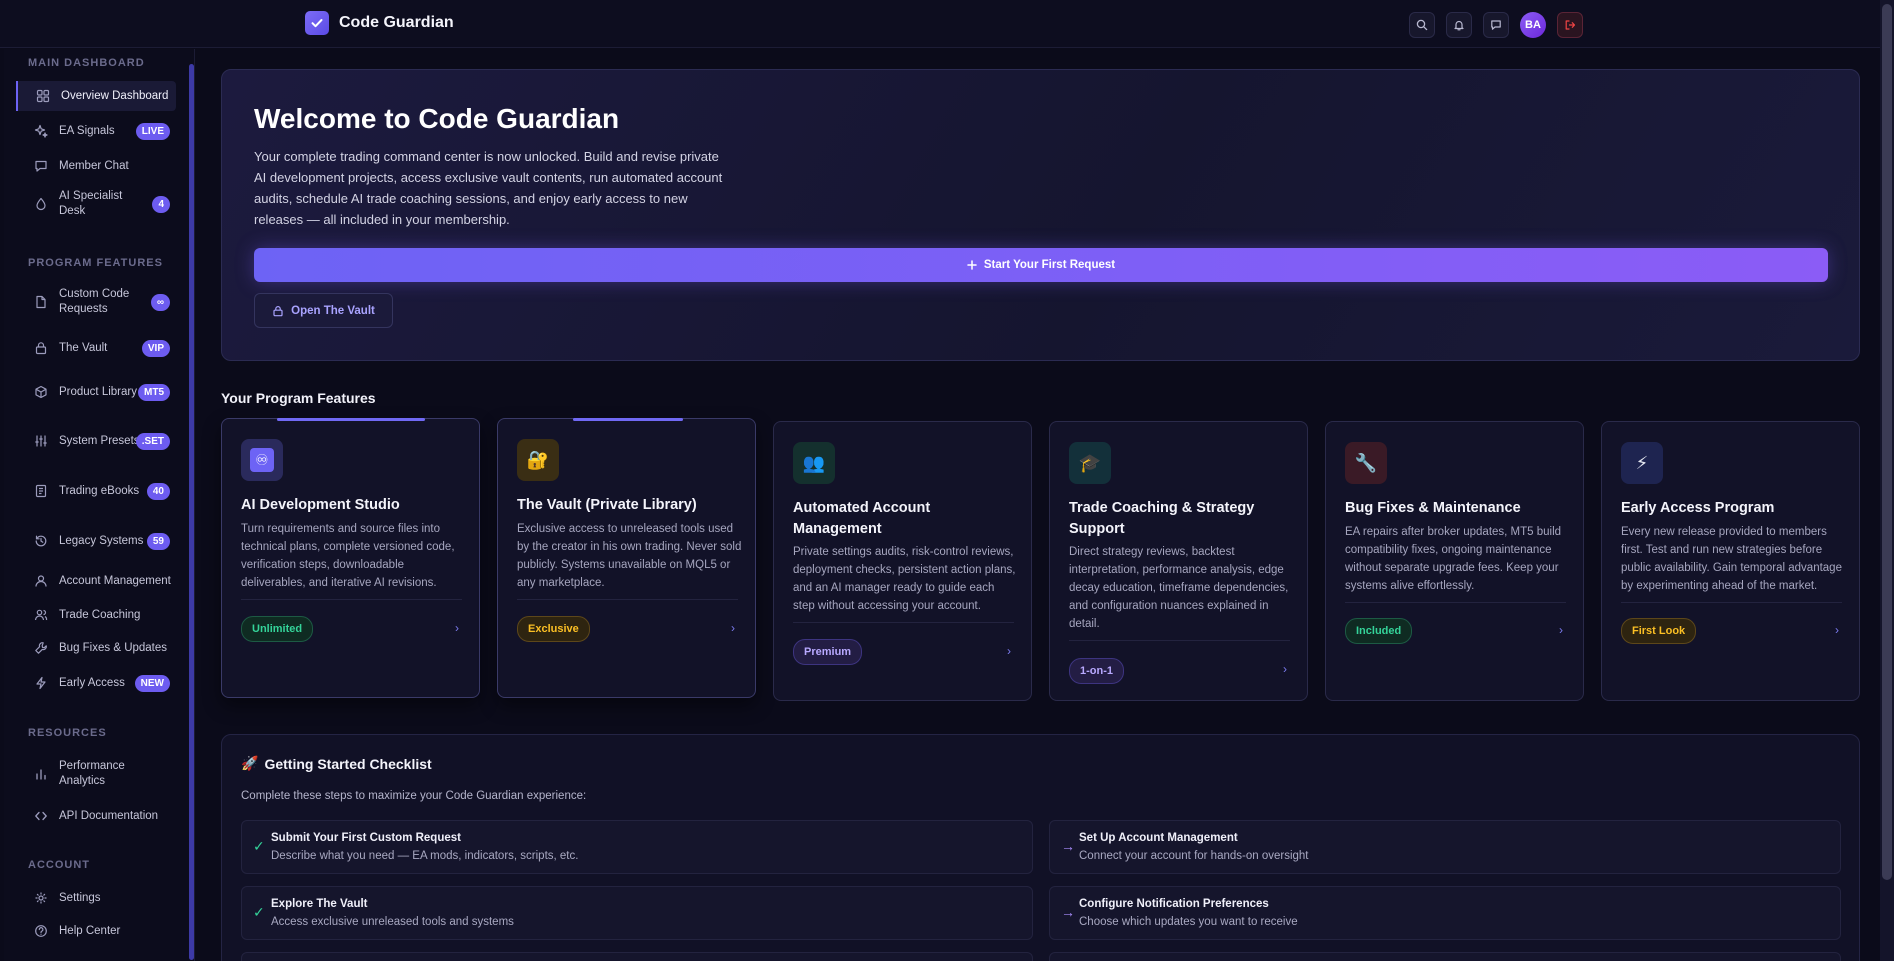 This screenshot has width=1894, height=961. I want to click on sidebar-item-member-chat: Member Chat, so click(96, 166).